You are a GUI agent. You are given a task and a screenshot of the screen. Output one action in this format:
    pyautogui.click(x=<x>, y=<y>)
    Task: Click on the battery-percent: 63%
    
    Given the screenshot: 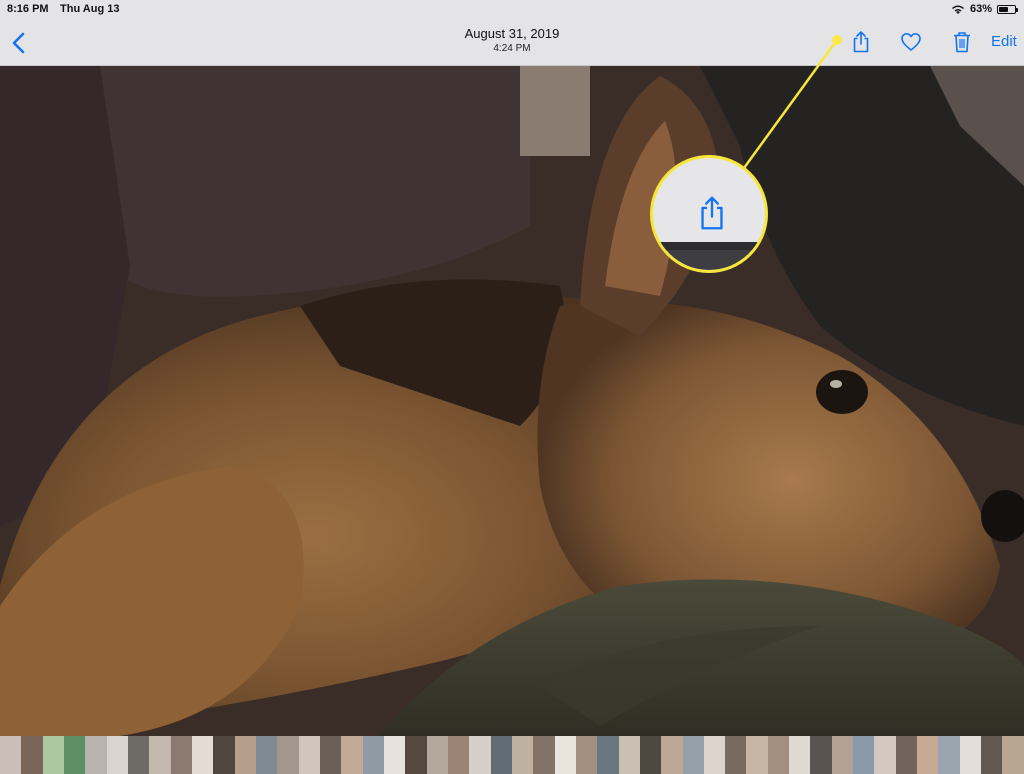 What is the action you would take?
    pyautogui.click(x=980, y=9)
    